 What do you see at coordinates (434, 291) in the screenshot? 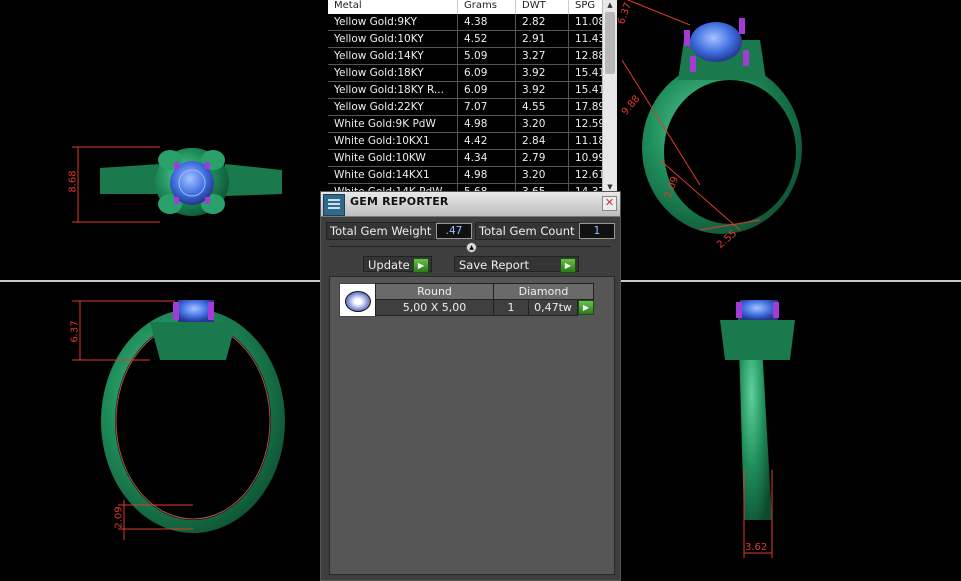
I see `gem-shape-cell: Round` at bounding box center [434, 291].